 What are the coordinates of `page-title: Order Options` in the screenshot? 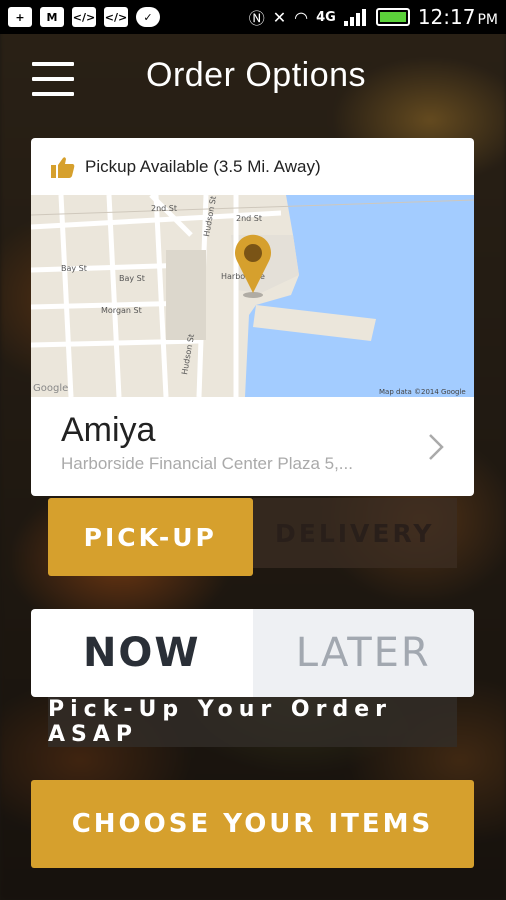 It's located at (256, 75).